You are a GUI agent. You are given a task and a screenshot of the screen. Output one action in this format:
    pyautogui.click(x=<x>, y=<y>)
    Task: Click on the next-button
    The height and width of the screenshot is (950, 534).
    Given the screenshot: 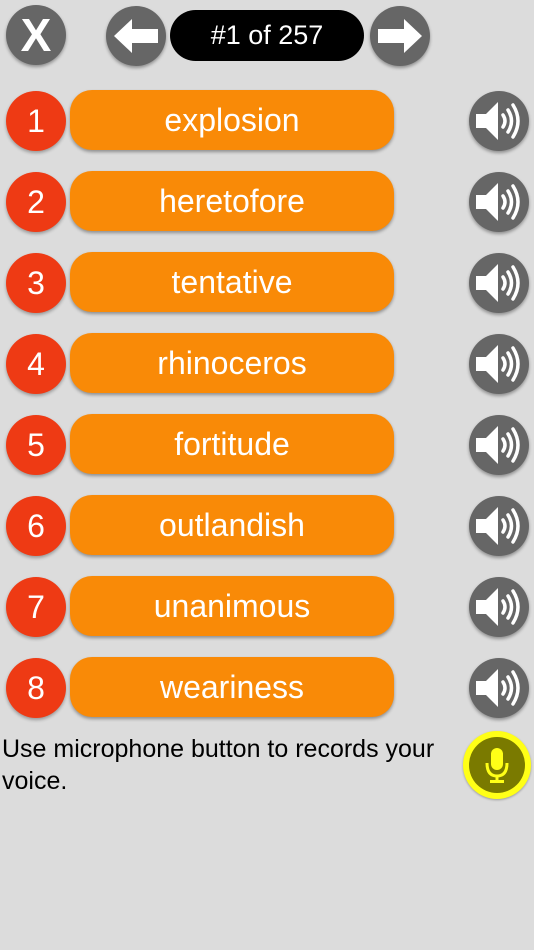 What is the action you would take?
    pyautogui.click(x=400, y=36)
    